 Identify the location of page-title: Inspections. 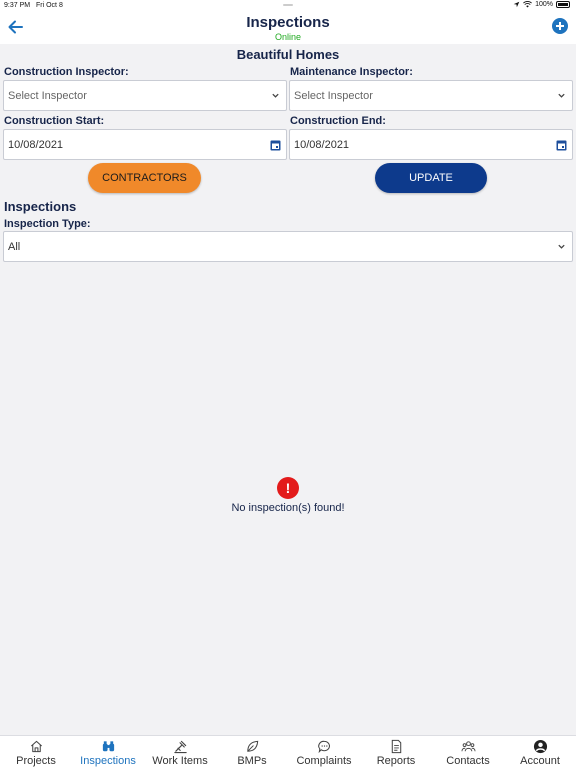
(288, 22).